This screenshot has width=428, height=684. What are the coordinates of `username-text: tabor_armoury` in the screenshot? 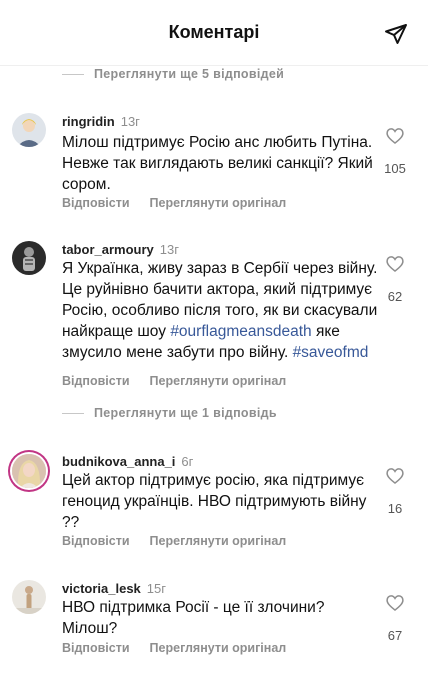 It's located at (108, 249).